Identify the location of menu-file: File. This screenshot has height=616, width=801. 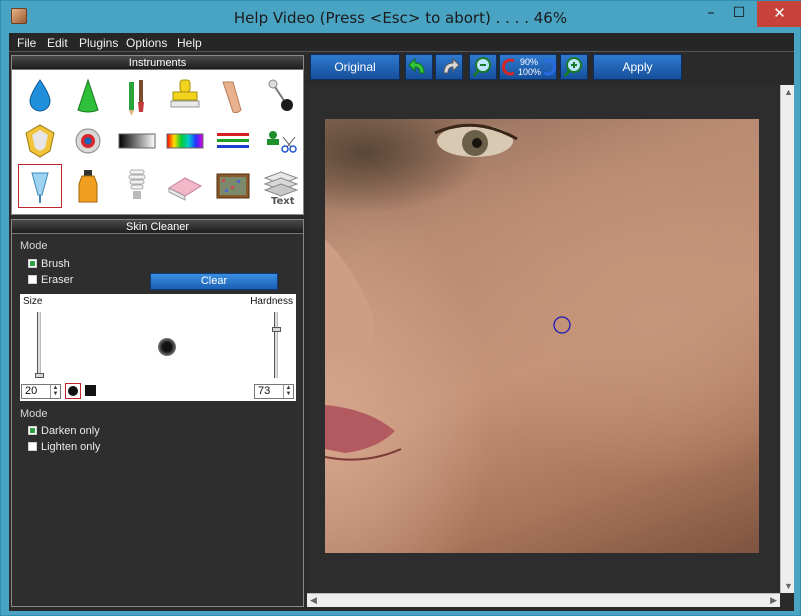
(26, 43).